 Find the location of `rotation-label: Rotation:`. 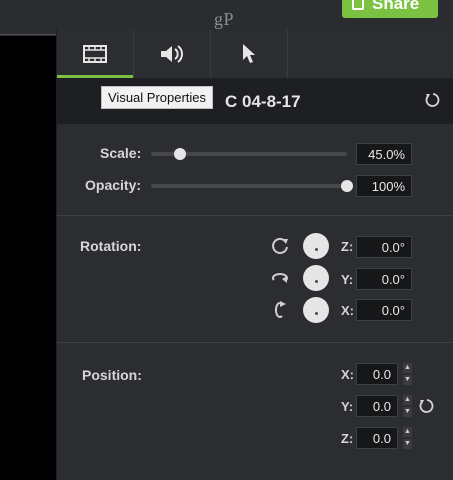

rotation-label: Rotation: is located at coordinates (111, 246).